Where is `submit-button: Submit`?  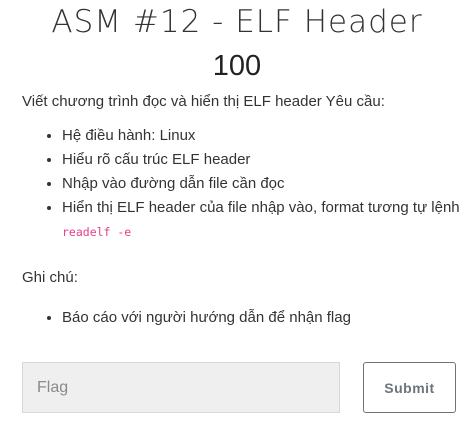 submit-button: Submit is located at coordinates (409, 387).